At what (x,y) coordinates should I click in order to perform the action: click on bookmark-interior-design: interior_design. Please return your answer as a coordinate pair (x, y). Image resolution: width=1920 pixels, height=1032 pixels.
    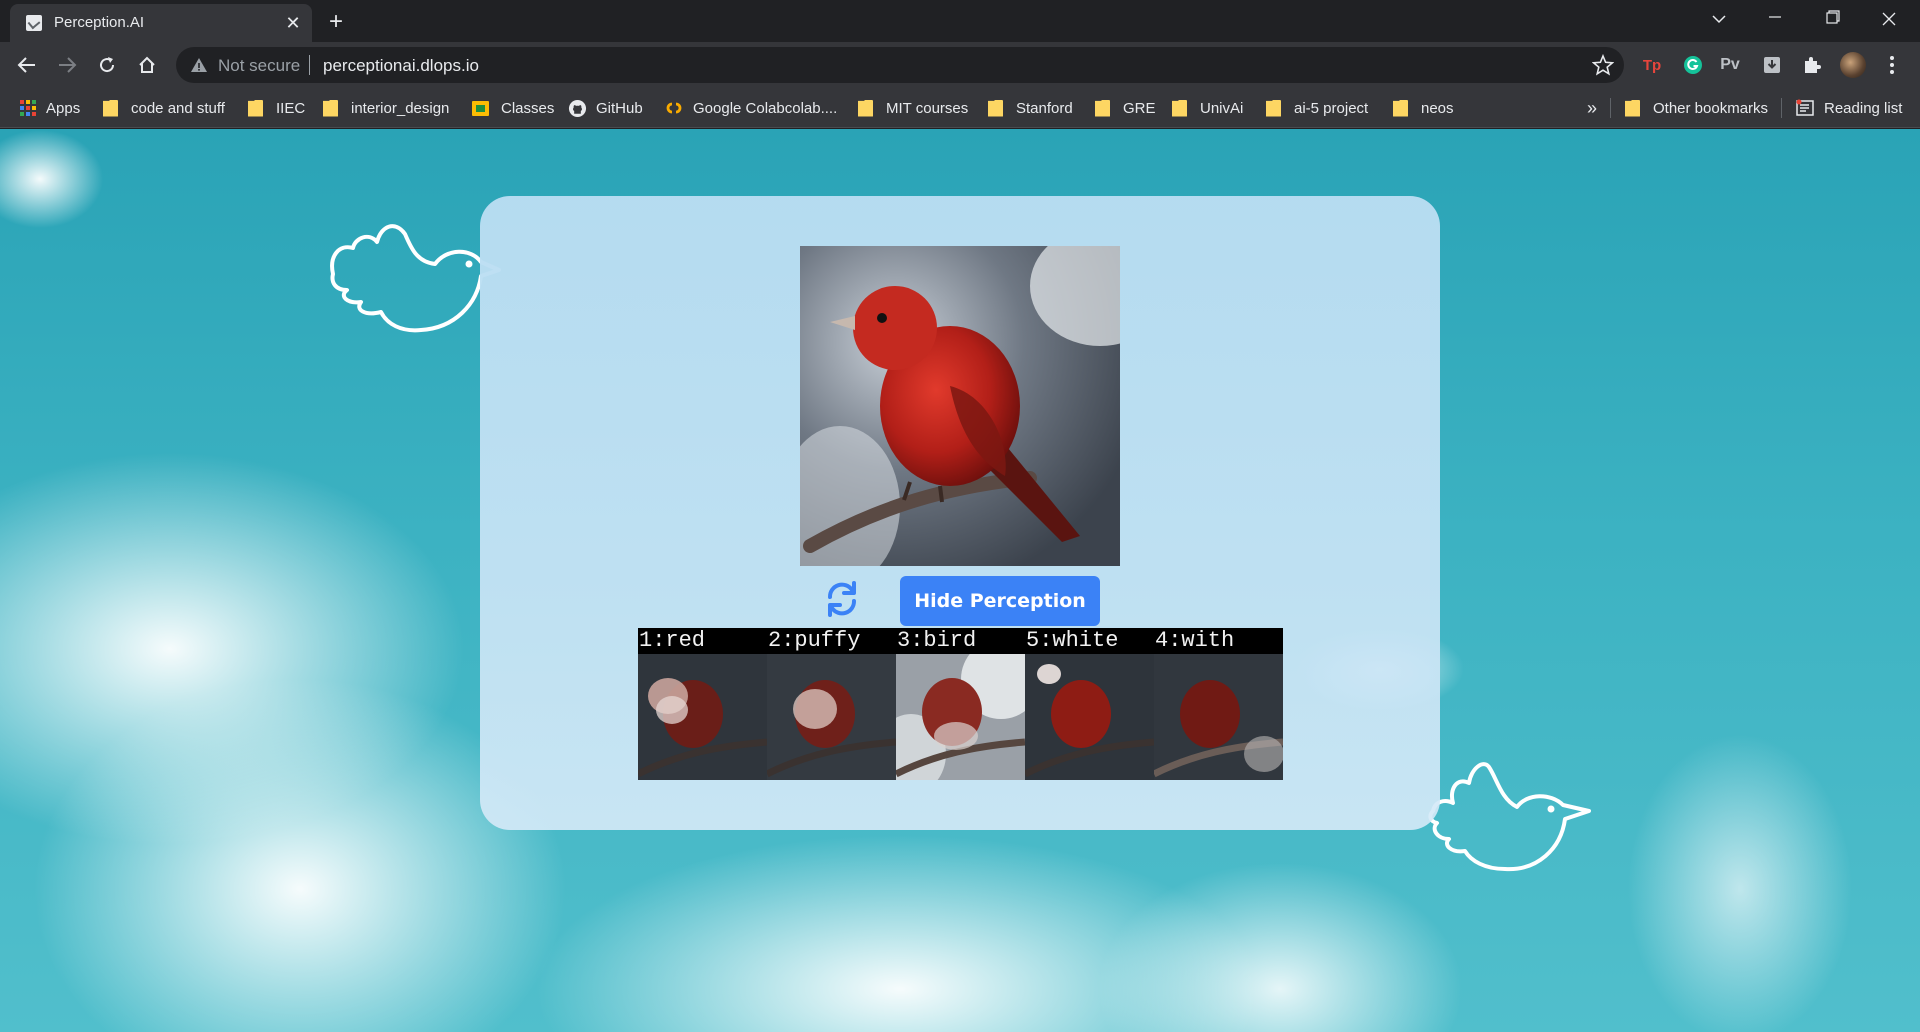
    Looking at the image, I should click on (386, 108).